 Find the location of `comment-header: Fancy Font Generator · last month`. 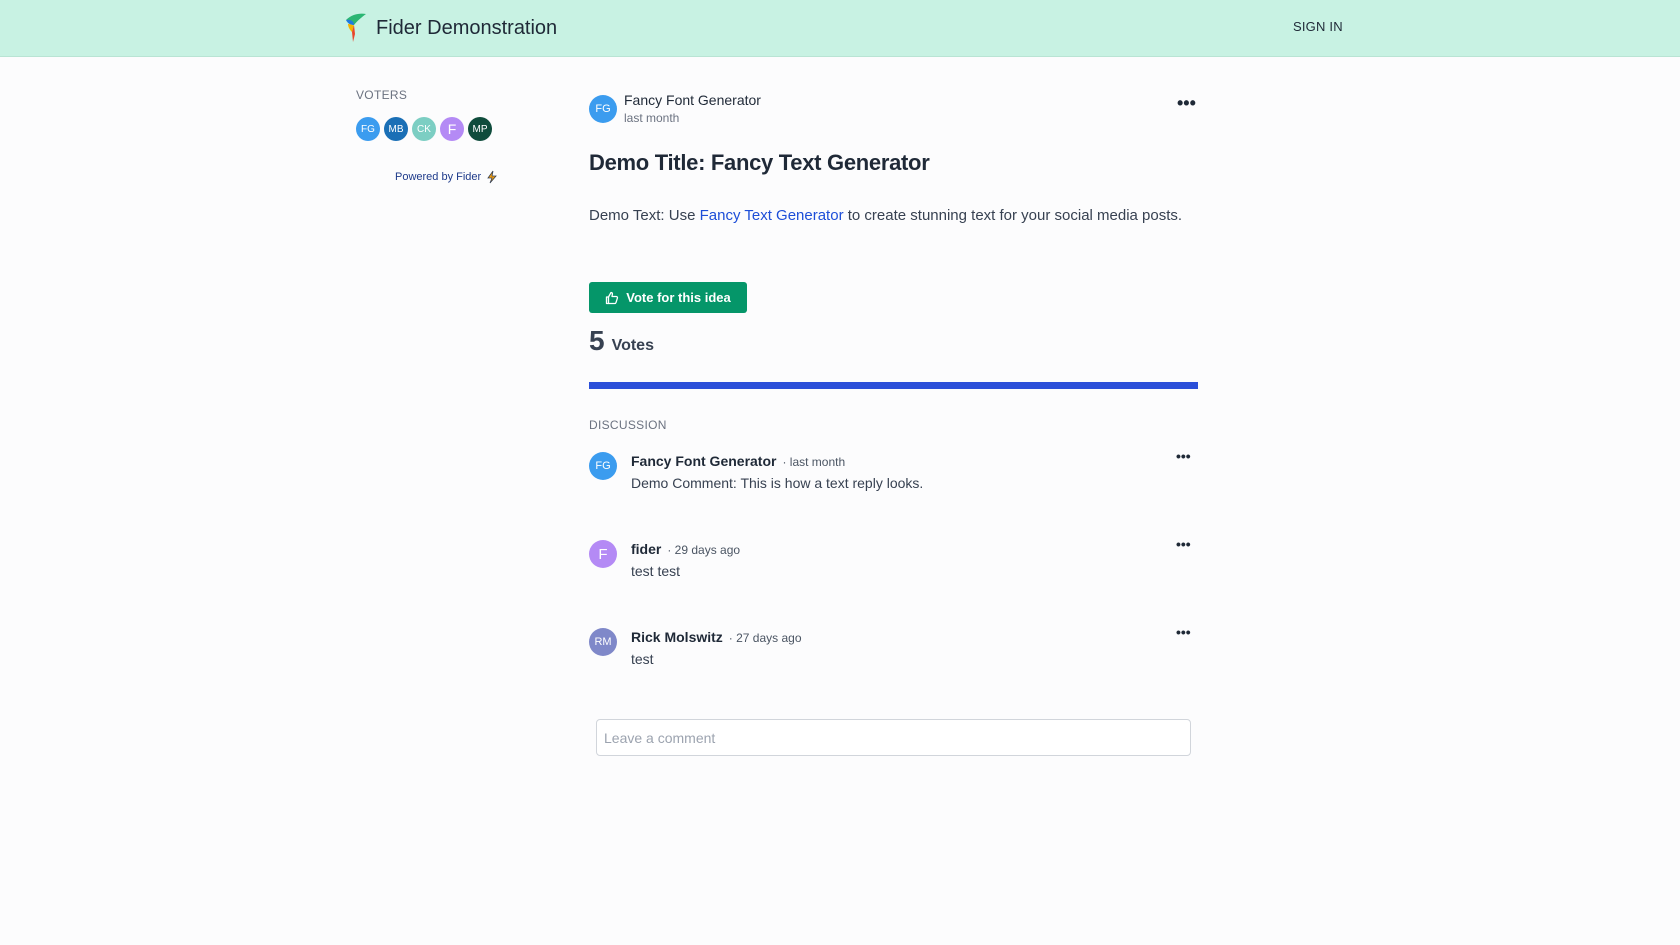

comment-header: Fancy Font Generator · last month is located at coordinates (738, 461).